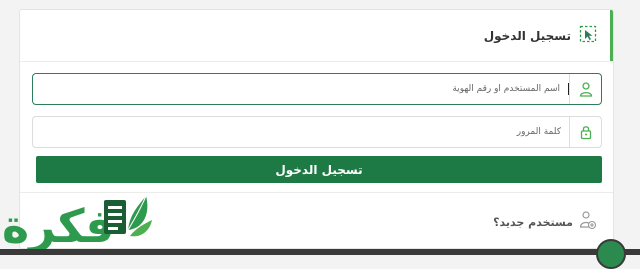  I want to click on username-input, so click(300, 89).